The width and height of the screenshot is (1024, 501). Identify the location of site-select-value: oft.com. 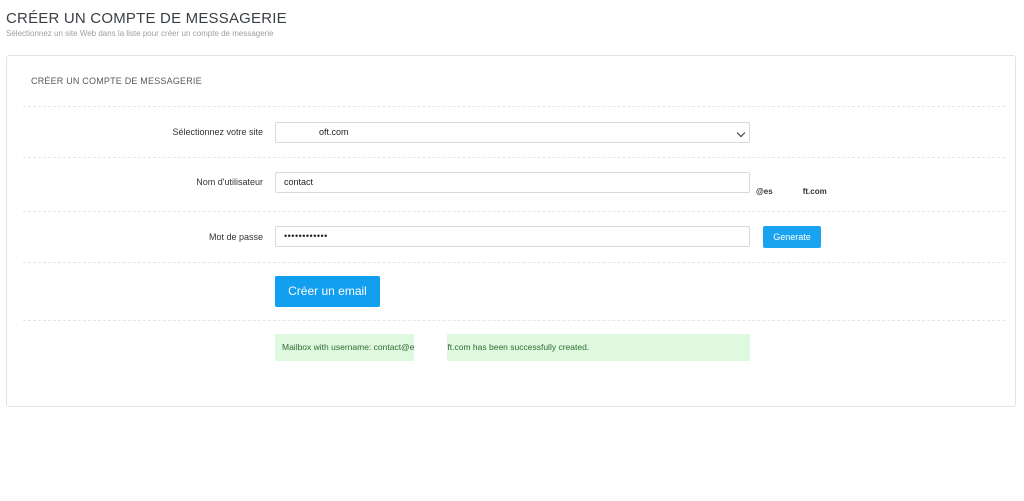
(334, 132).